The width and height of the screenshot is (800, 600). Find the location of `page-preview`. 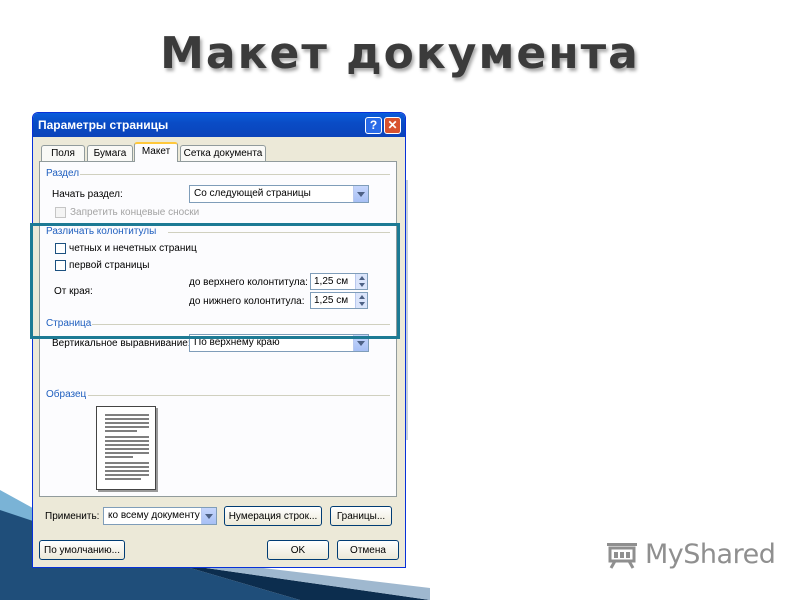

page-preview is located at coordinates (126, 448).